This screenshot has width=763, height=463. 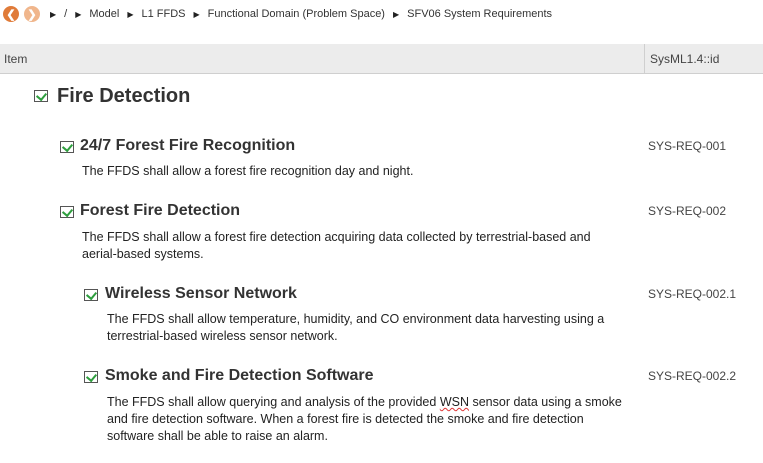 What do you see at coordinates (692, 376) in the screenshot?
I see `requirement-id: SYS-REQ-002.2` at bounding box center [692, 376].